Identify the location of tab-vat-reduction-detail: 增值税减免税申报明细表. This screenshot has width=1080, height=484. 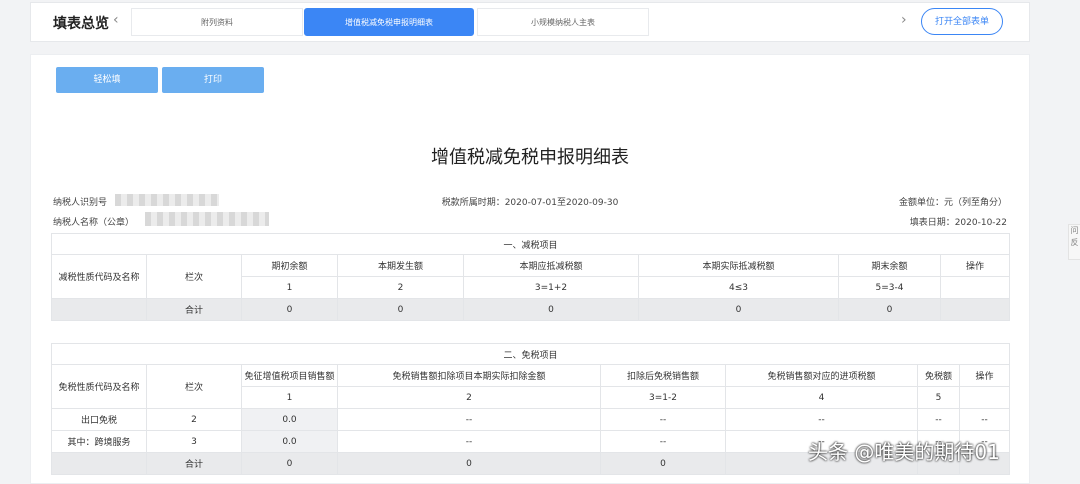
(389, 22).